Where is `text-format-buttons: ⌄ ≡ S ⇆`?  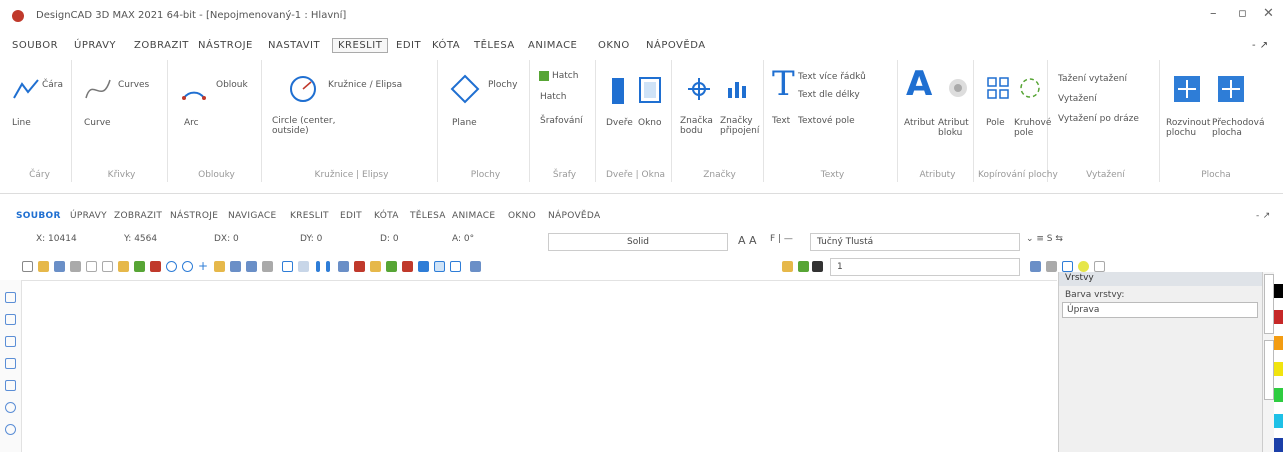
text-format-buttons: ⌄ ≡ S ⇆ is located at coordinates (1044, 239).